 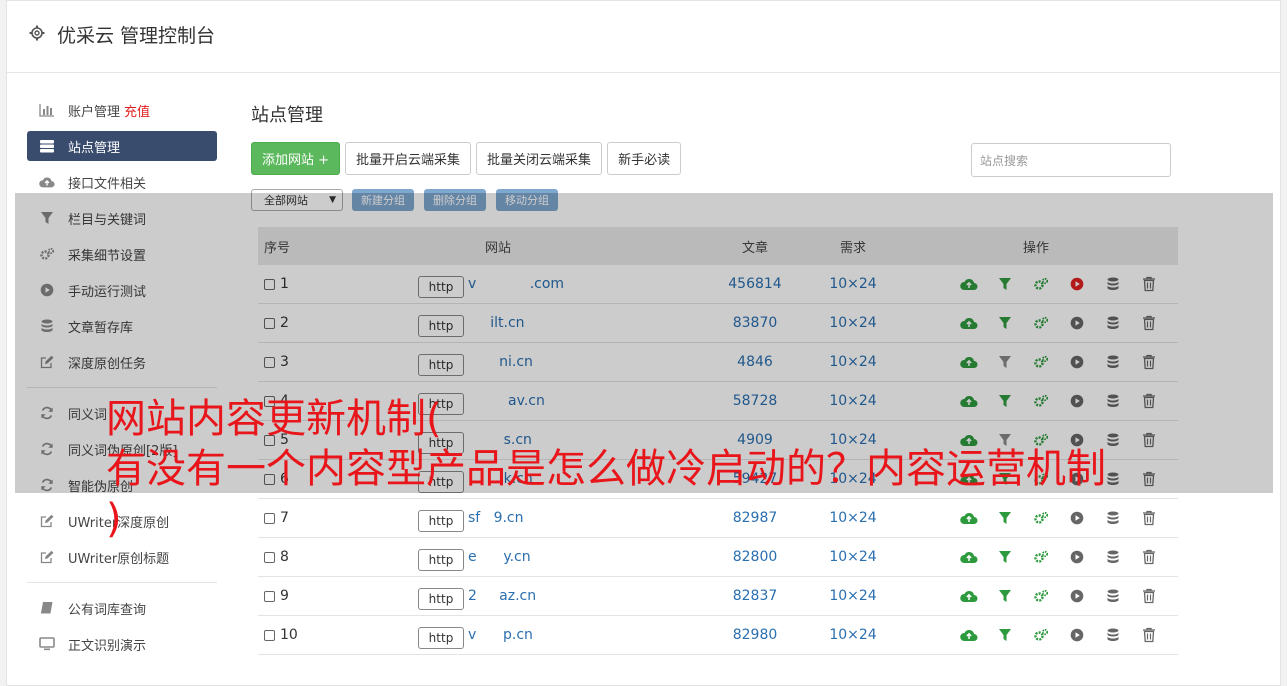 What do you see at coordinates (755, 635) in the screenshot?
I see `article-count-link: 82980` at bounding box center [755, 635].